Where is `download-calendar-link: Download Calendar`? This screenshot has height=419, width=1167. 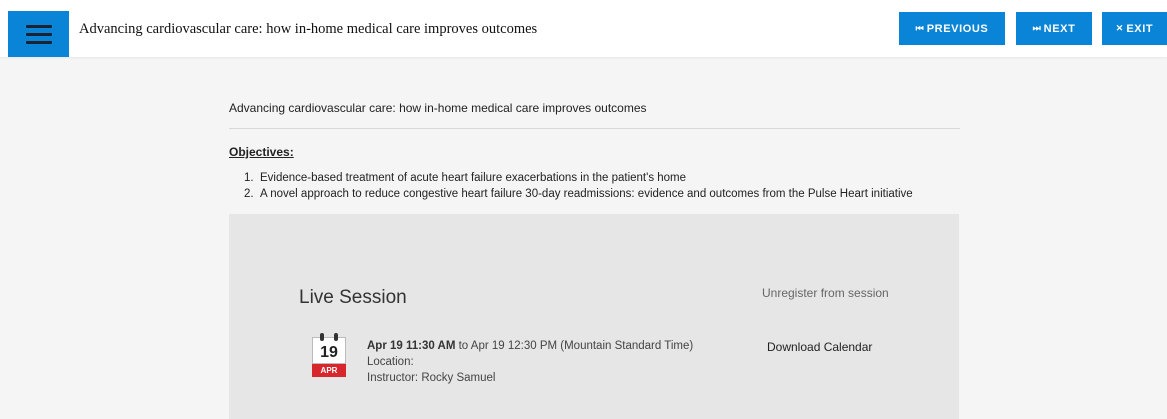 download-calendar-link: Download Calendar is located at coordinates (819, 347).